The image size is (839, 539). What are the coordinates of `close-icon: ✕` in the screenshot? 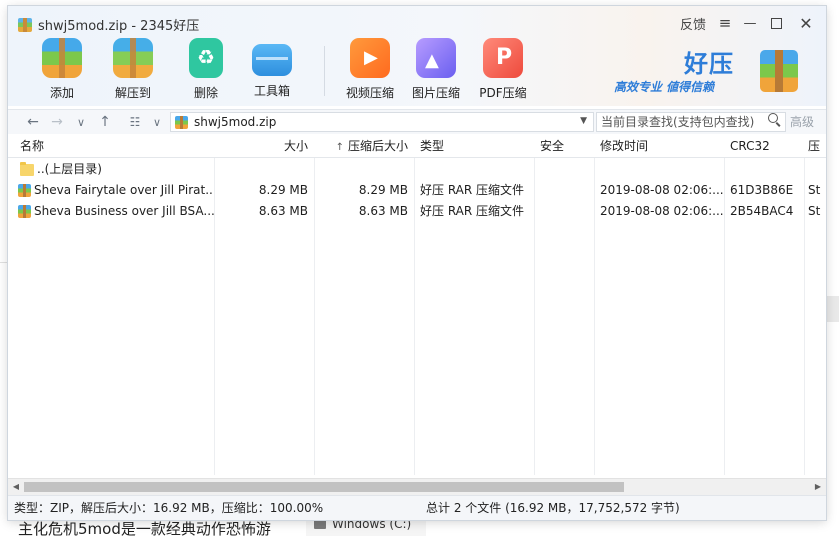 It's located at (806, 23).